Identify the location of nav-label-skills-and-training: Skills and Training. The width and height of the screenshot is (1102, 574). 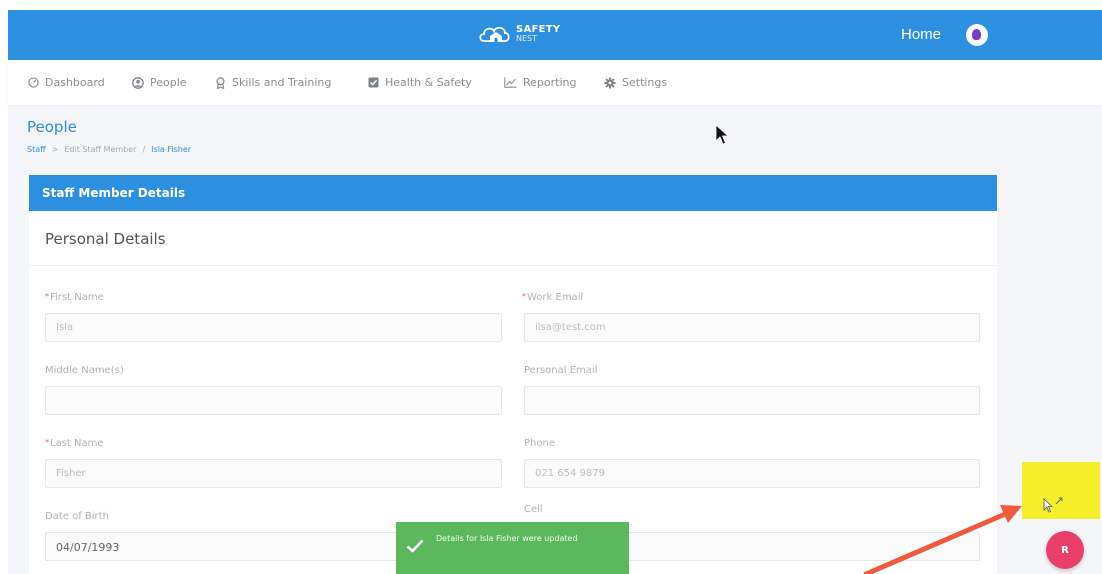
(282, 82).